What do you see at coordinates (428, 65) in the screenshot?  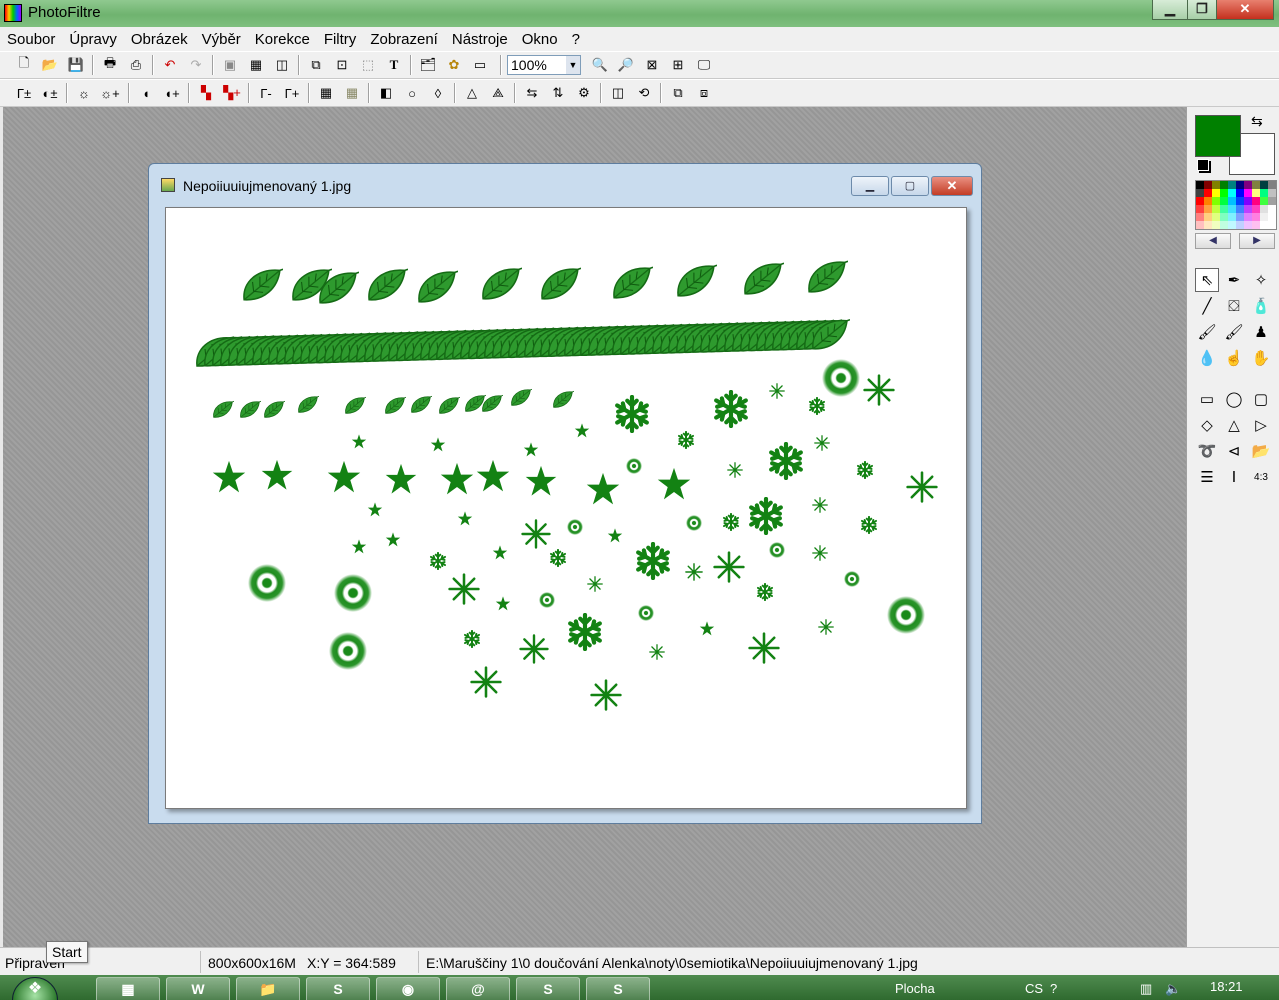 I see `browser-icon: 🗂` at bounding box center [428, 65].